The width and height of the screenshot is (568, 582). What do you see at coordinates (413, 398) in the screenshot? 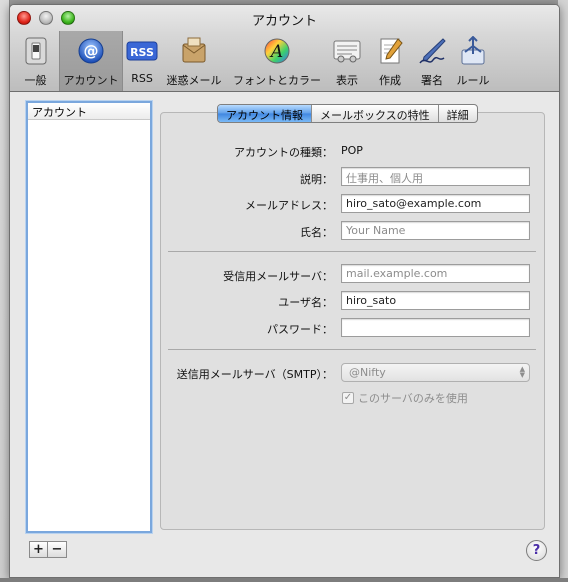
I see `only-this-server-label: このサーバのみを使用` at bounding box center [413, 398].